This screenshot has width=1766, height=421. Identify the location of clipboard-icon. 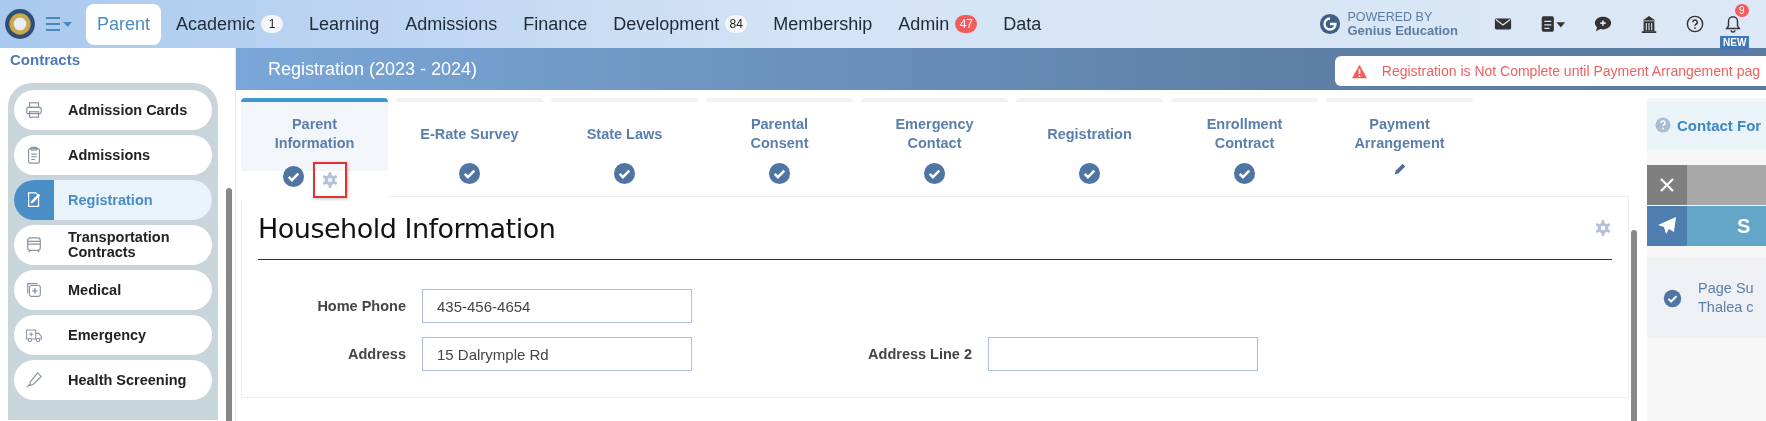
(34, 155).